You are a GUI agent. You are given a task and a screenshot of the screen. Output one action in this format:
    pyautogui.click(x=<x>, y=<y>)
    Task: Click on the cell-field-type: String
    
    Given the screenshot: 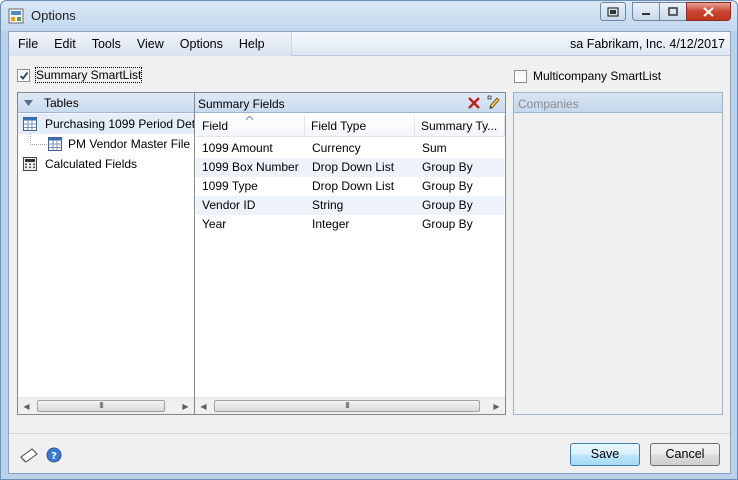 What is the action you would take?
    pyautogui.click(x=328, y=205)
    